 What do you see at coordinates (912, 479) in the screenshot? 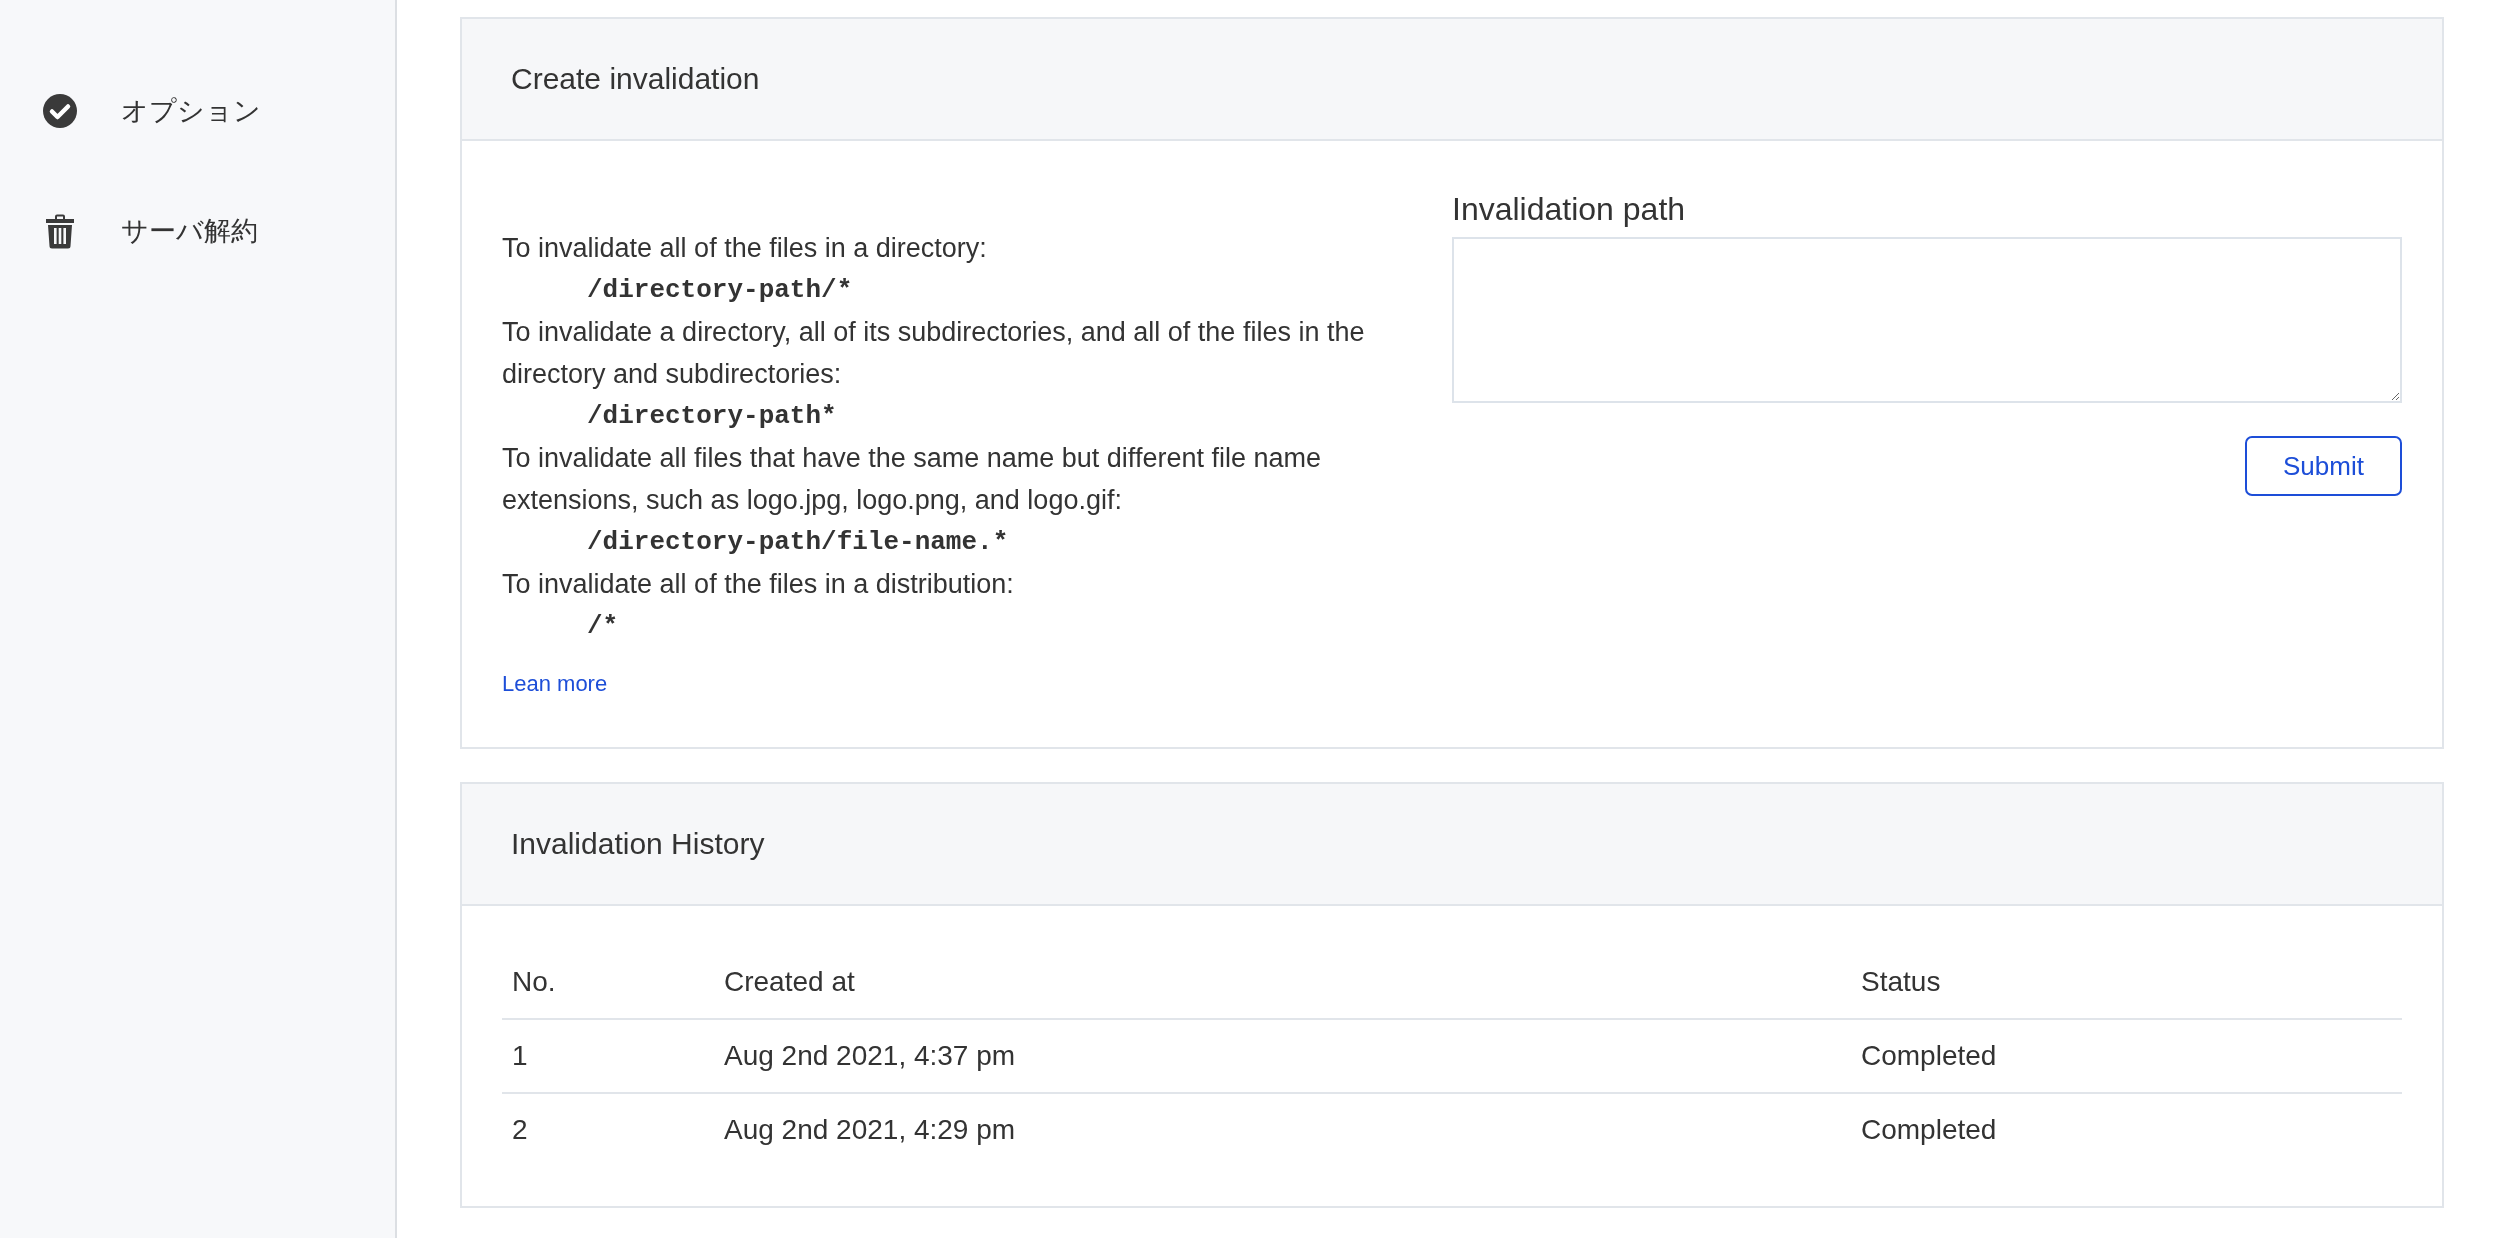
I see `instruction-text: To invalidate all files that have the same name but different file name extensions, such as logo.jpg, logo.png, and logo.gif:` at bounding box center [912, 479].